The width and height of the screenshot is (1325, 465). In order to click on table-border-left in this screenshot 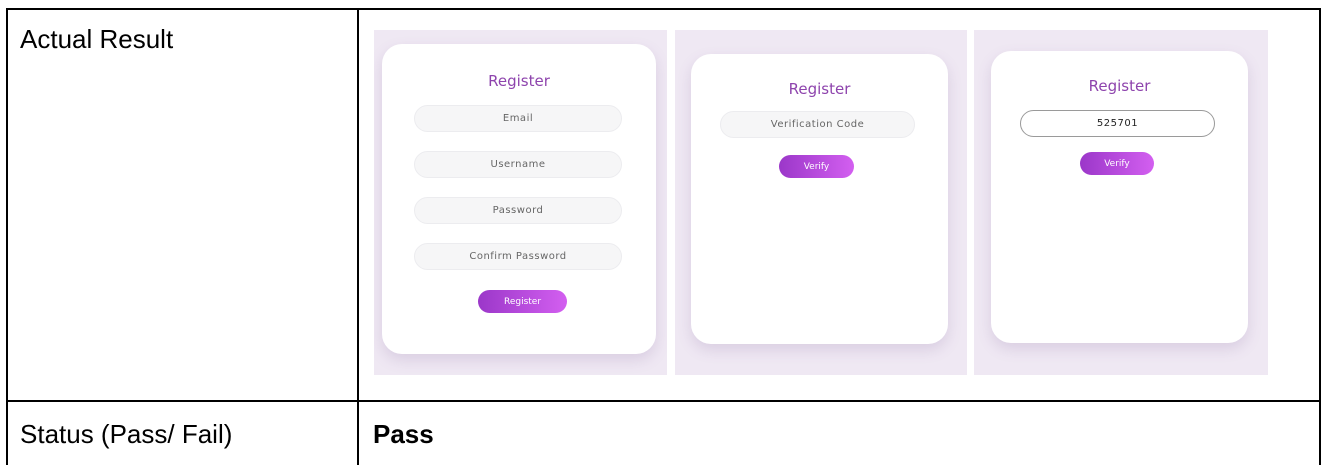, I will do `click(7, 236)`.